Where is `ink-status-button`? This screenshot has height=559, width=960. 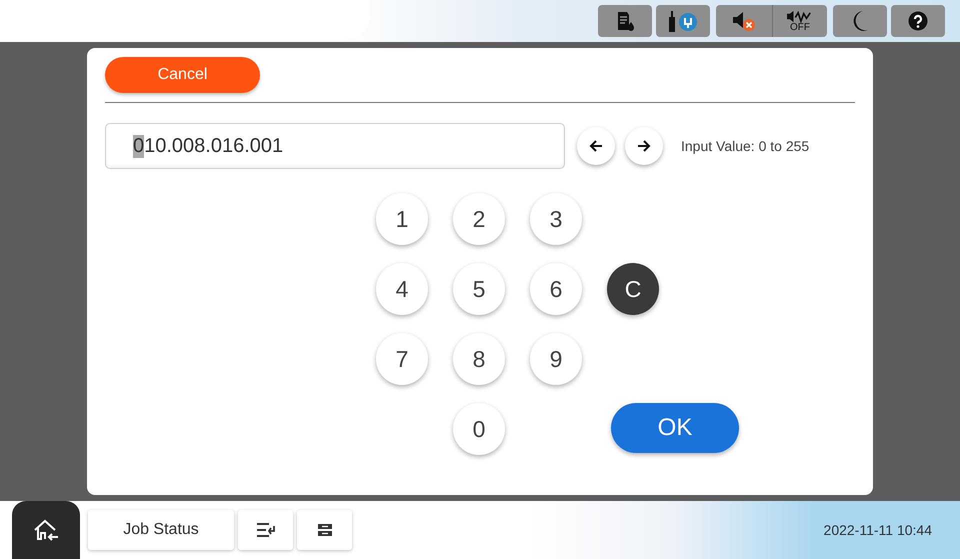 ink-status-button is located at coordinates (625, 21).